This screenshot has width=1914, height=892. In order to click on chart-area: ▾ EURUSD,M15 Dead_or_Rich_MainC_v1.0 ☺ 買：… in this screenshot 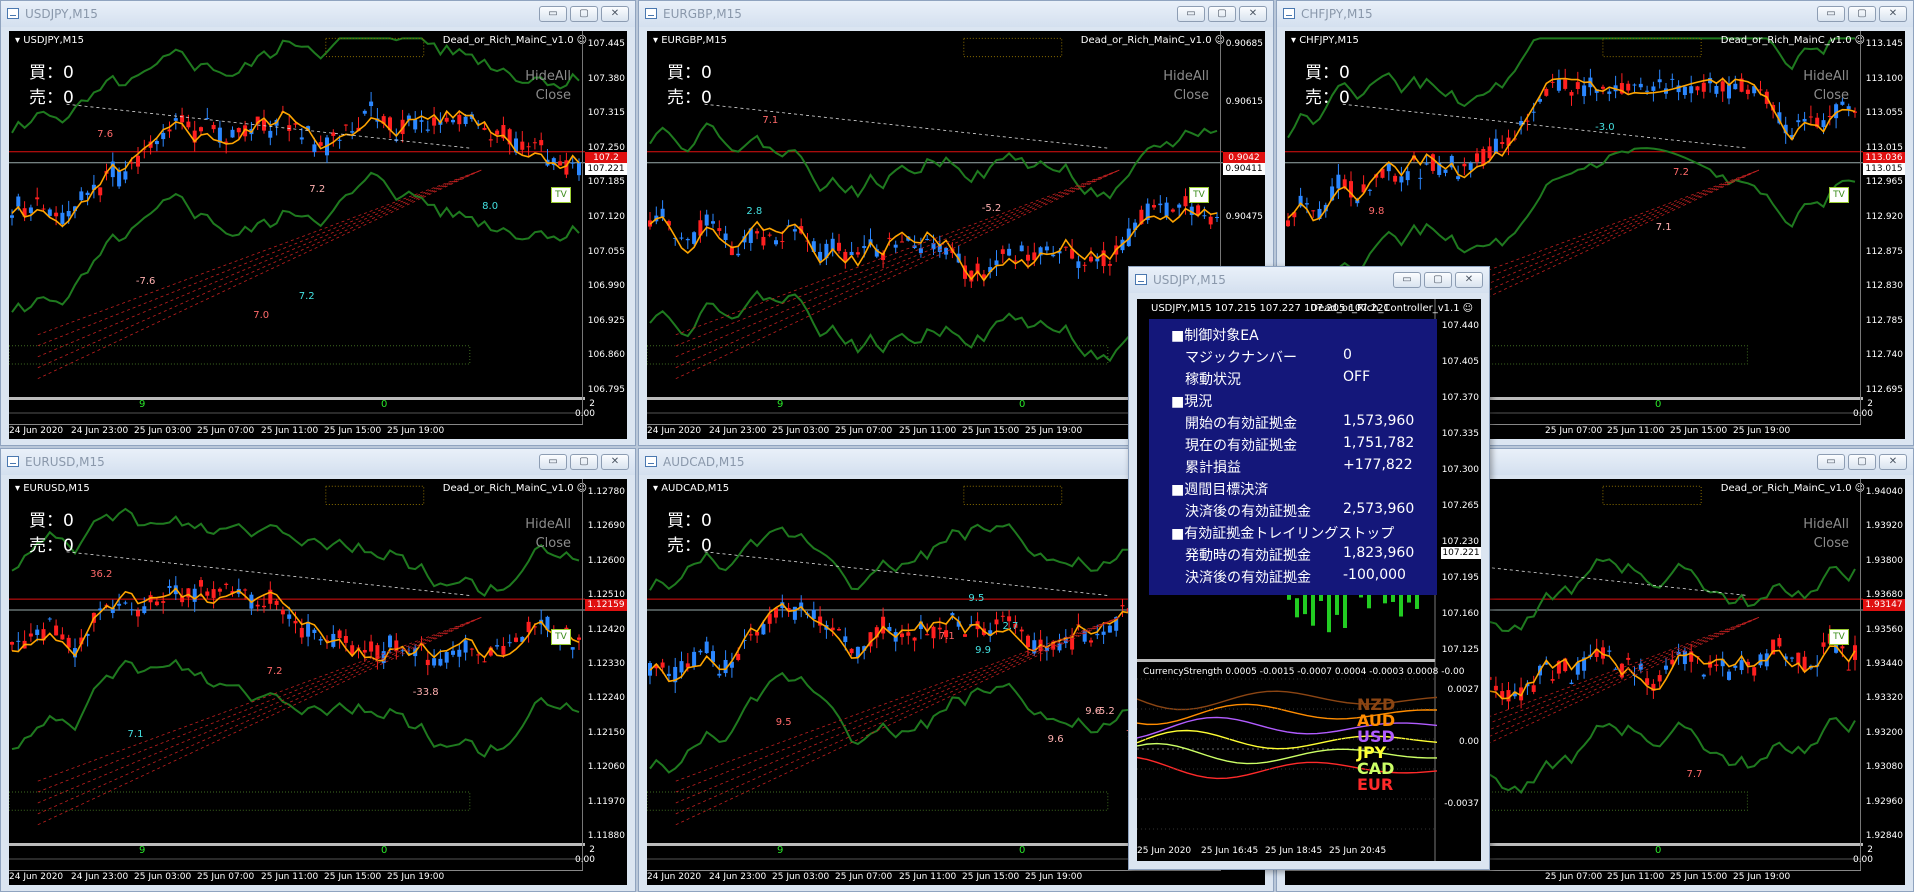, I will do `click(318, 682)`.